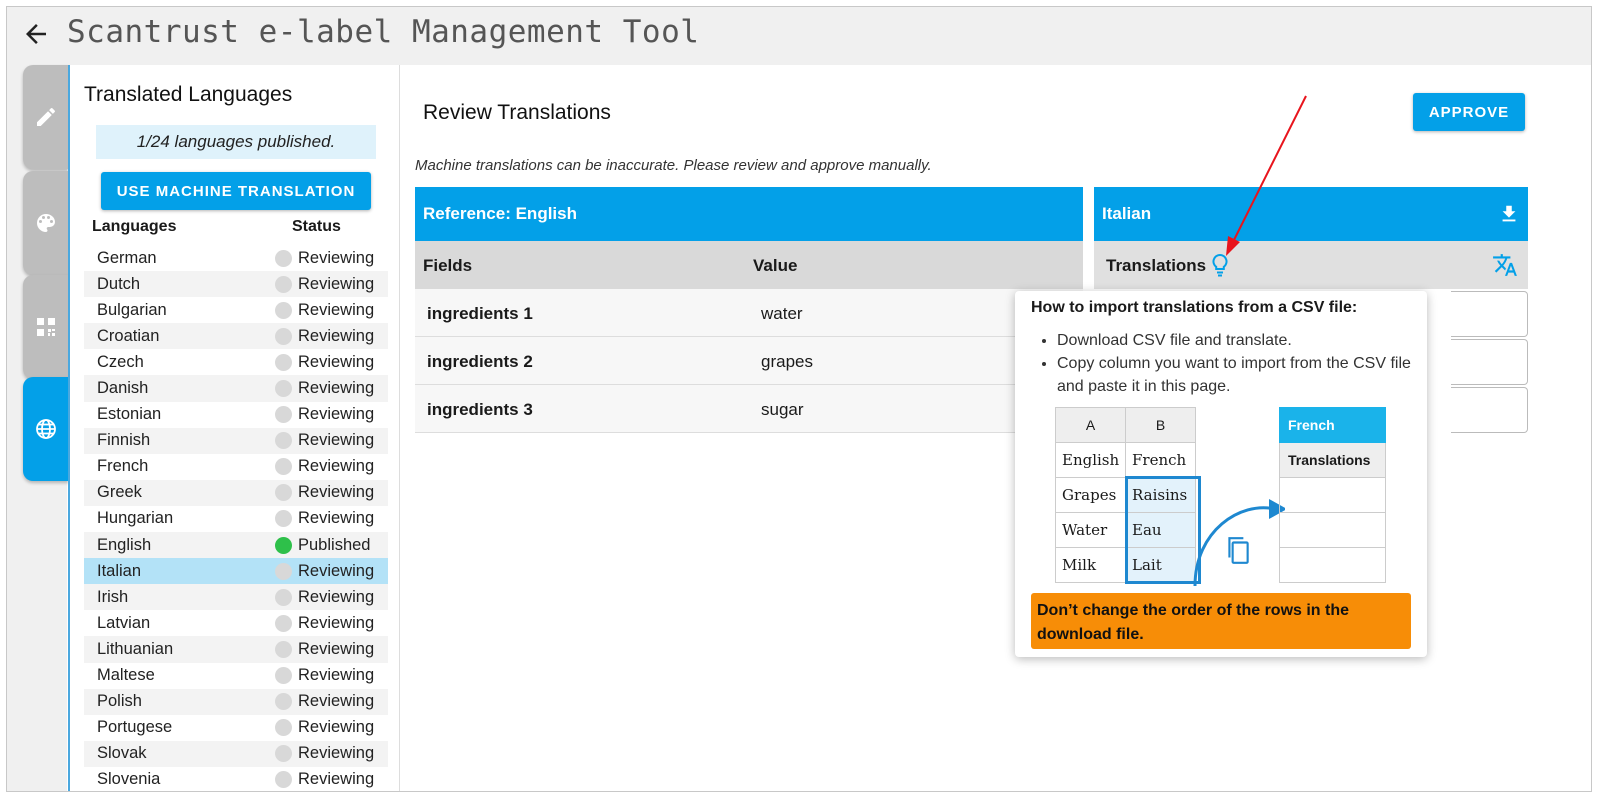  What do you see at coordinates (1505, 265) in the screenshot?
I see `translate-icon` at bounding box center [1505, 265].